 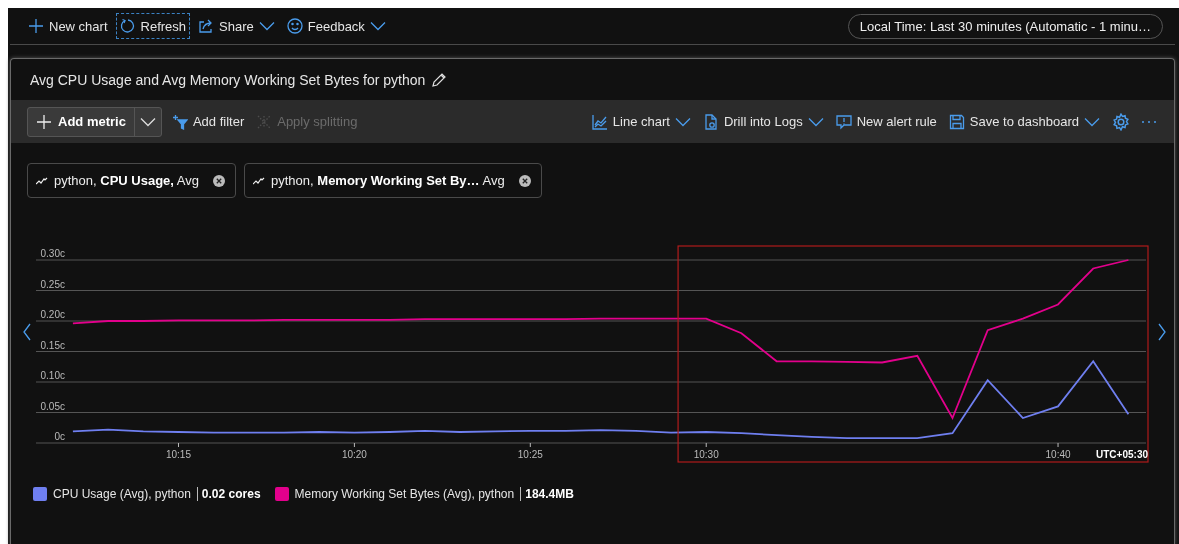 What do you see at coordinates (956, 121) in the screenshot?
I see `save-icon` at bounding box center [956, 121].